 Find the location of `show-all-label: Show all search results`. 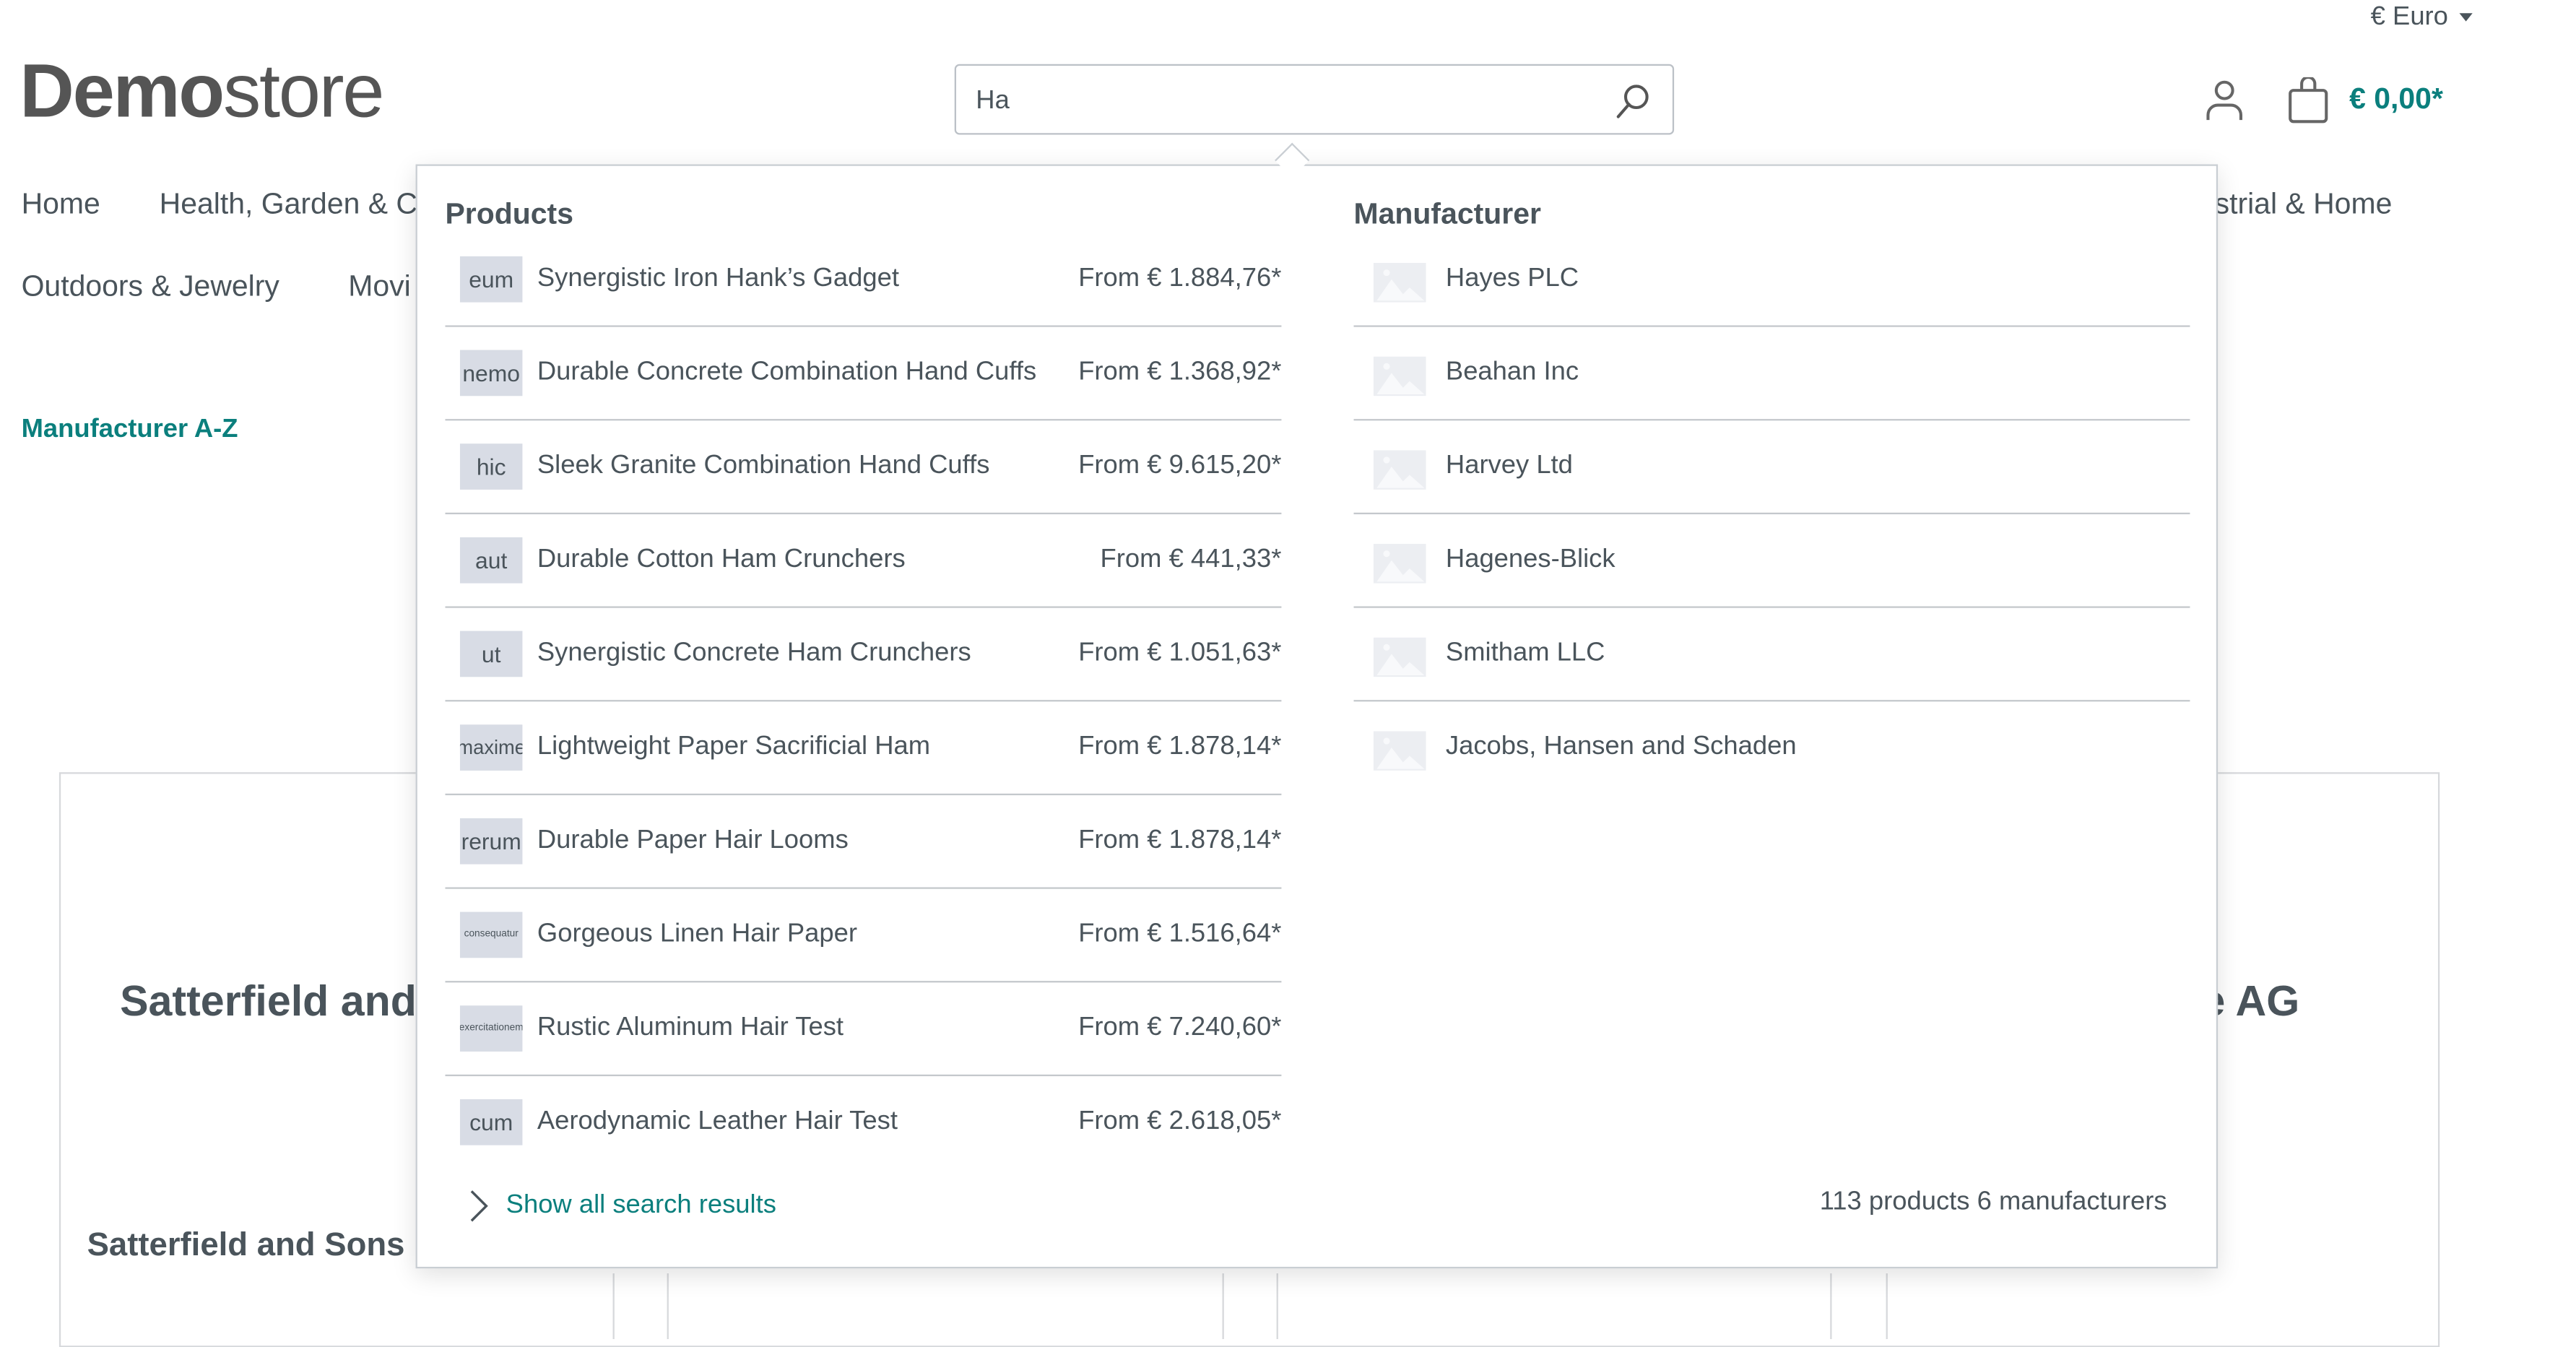

show-all-label: Show all search results is located at coordinates (641, 1205).